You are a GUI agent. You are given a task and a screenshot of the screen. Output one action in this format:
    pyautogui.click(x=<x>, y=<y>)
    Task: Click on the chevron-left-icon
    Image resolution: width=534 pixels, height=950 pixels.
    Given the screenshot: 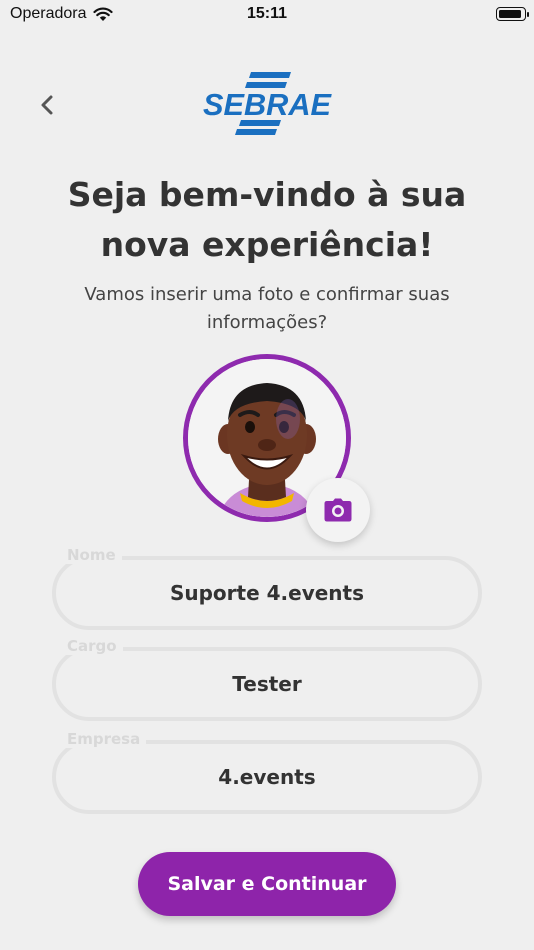 What is the action you would take?
    pyautogui.click(x=47, y=105)
    